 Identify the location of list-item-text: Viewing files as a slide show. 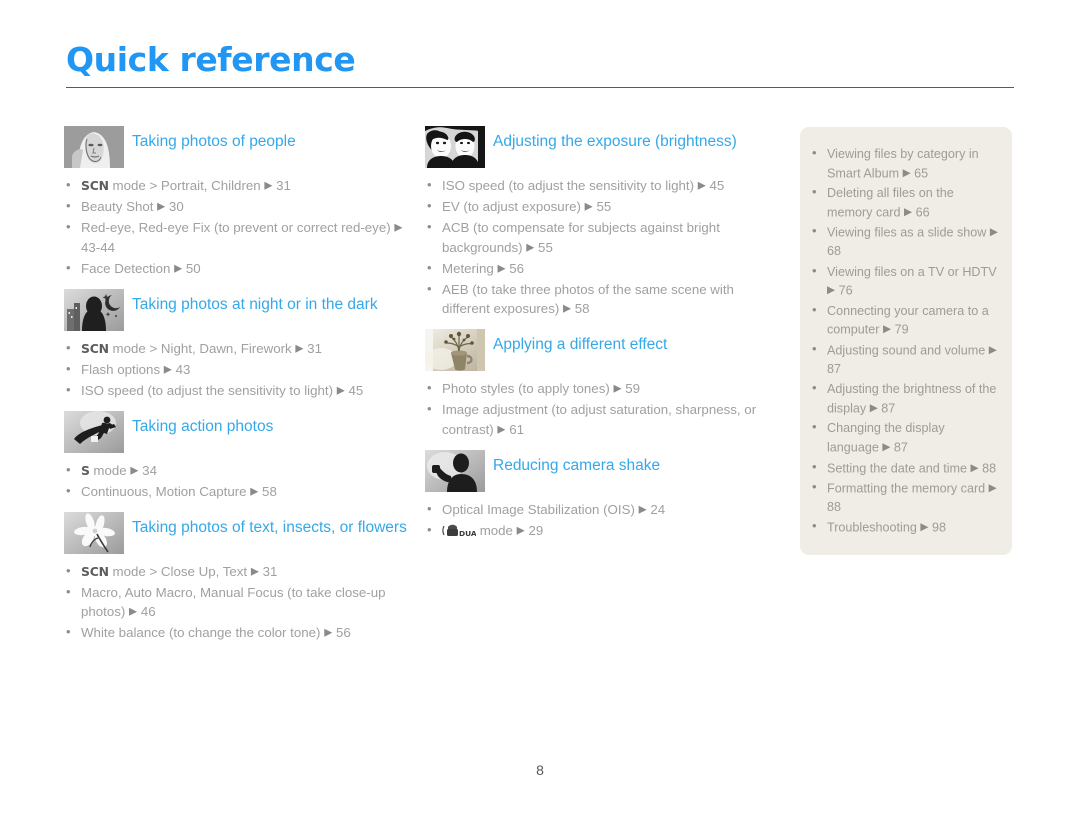
(908, 232).